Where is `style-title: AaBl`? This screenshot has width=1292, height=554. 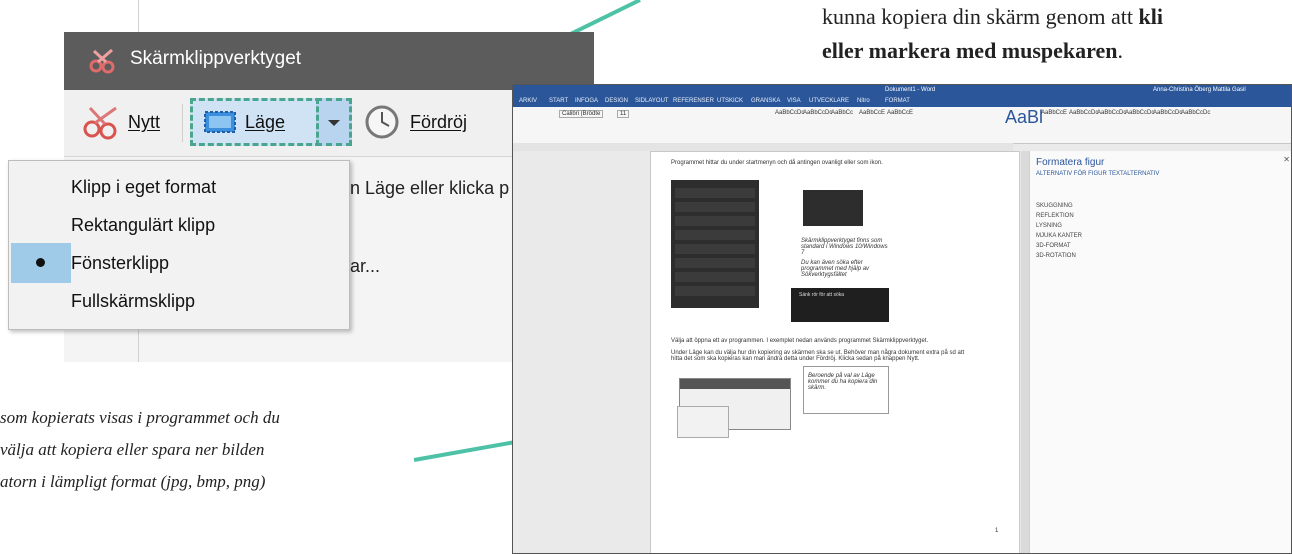 style-title: AaBl is located at coordinates (1024, 117).